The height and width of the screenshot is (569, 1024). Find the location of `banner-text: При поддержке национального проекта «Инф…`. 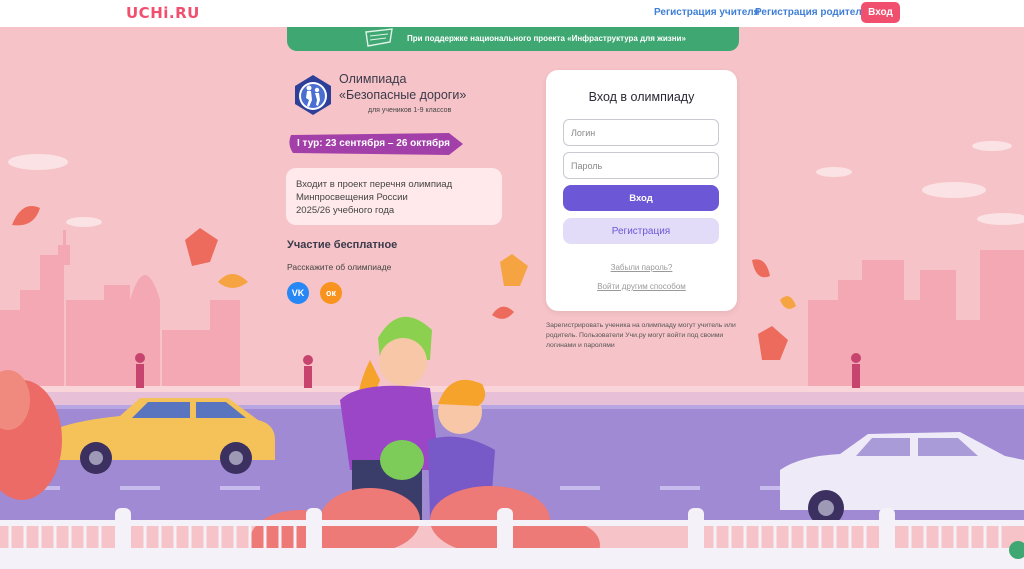

banner-text: При поддержке национального проекта «Инф… is located at coordinates (546, 38).